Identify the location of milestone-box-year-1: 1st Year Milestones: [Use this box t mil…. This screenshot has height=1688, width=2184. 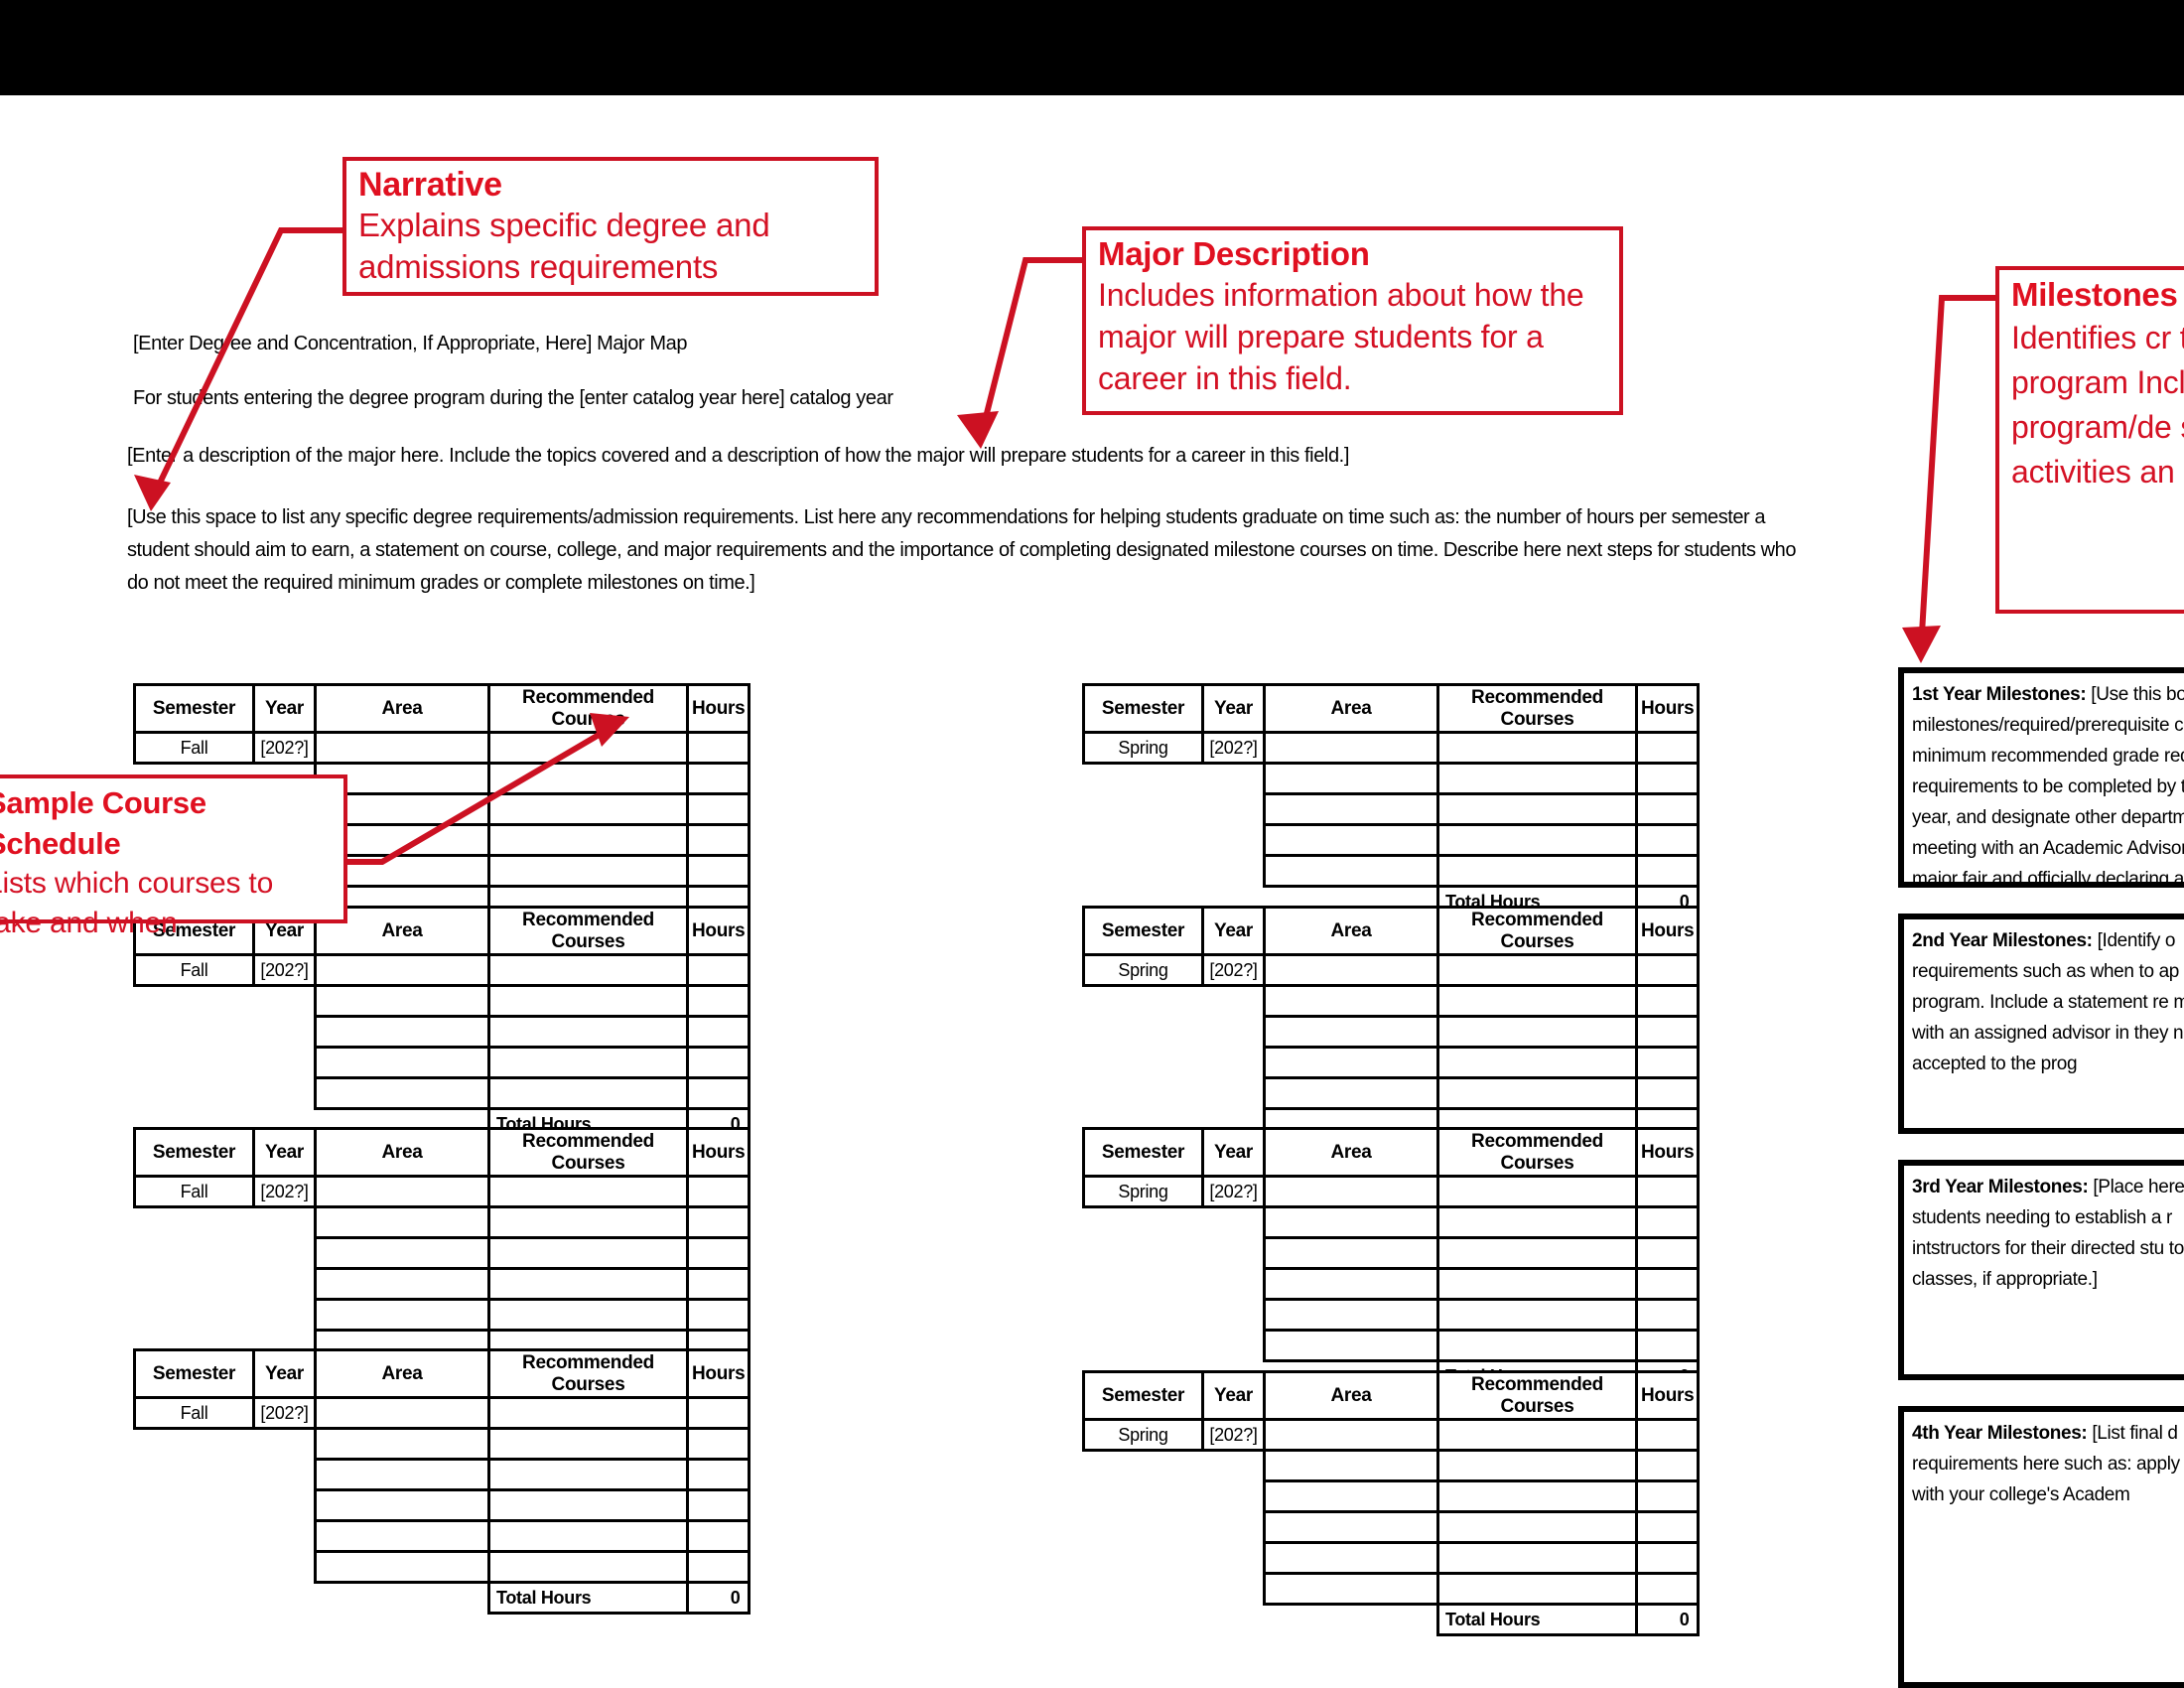
(2041, 777).